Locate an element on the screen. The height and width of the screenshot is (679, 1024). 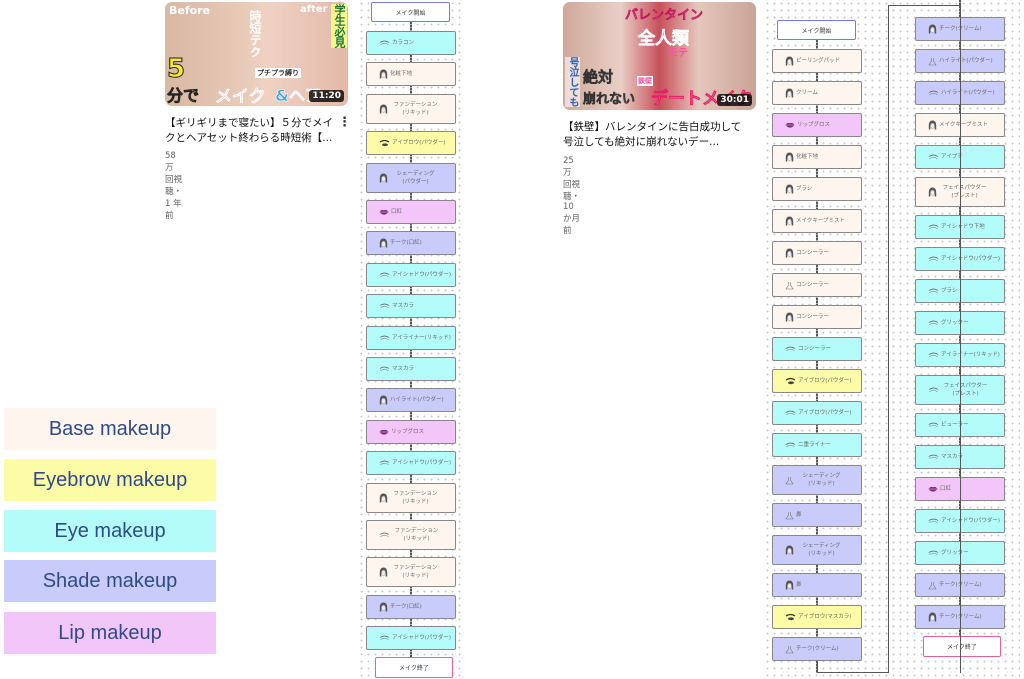
flow-step-label: アイブロウ(パウダー) is located at coordinates (825, 381).